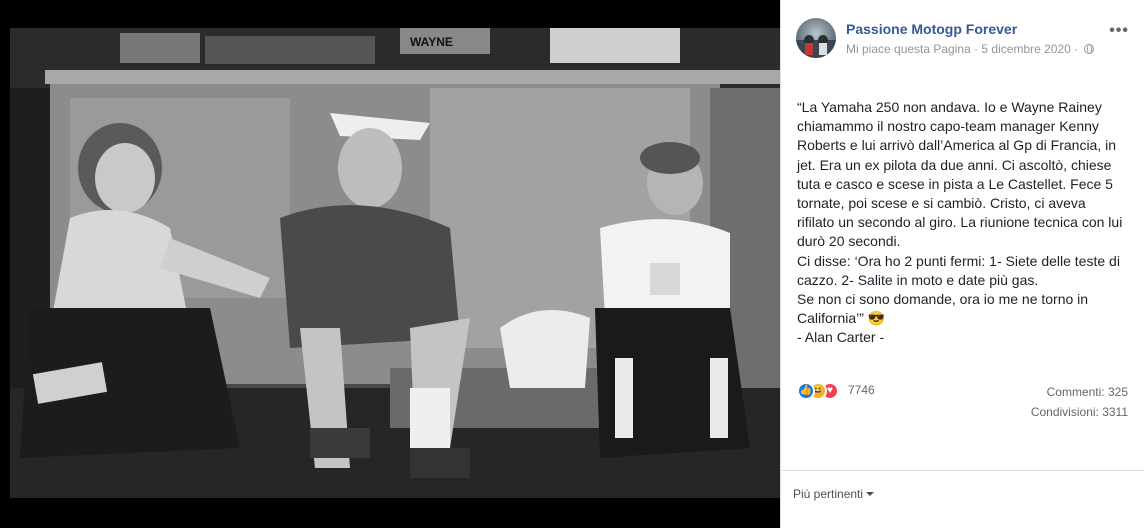 This screenshot has width=1144, height=528. I want to click on page-name-link: Passione Motogp Forever, so click(931, 29).